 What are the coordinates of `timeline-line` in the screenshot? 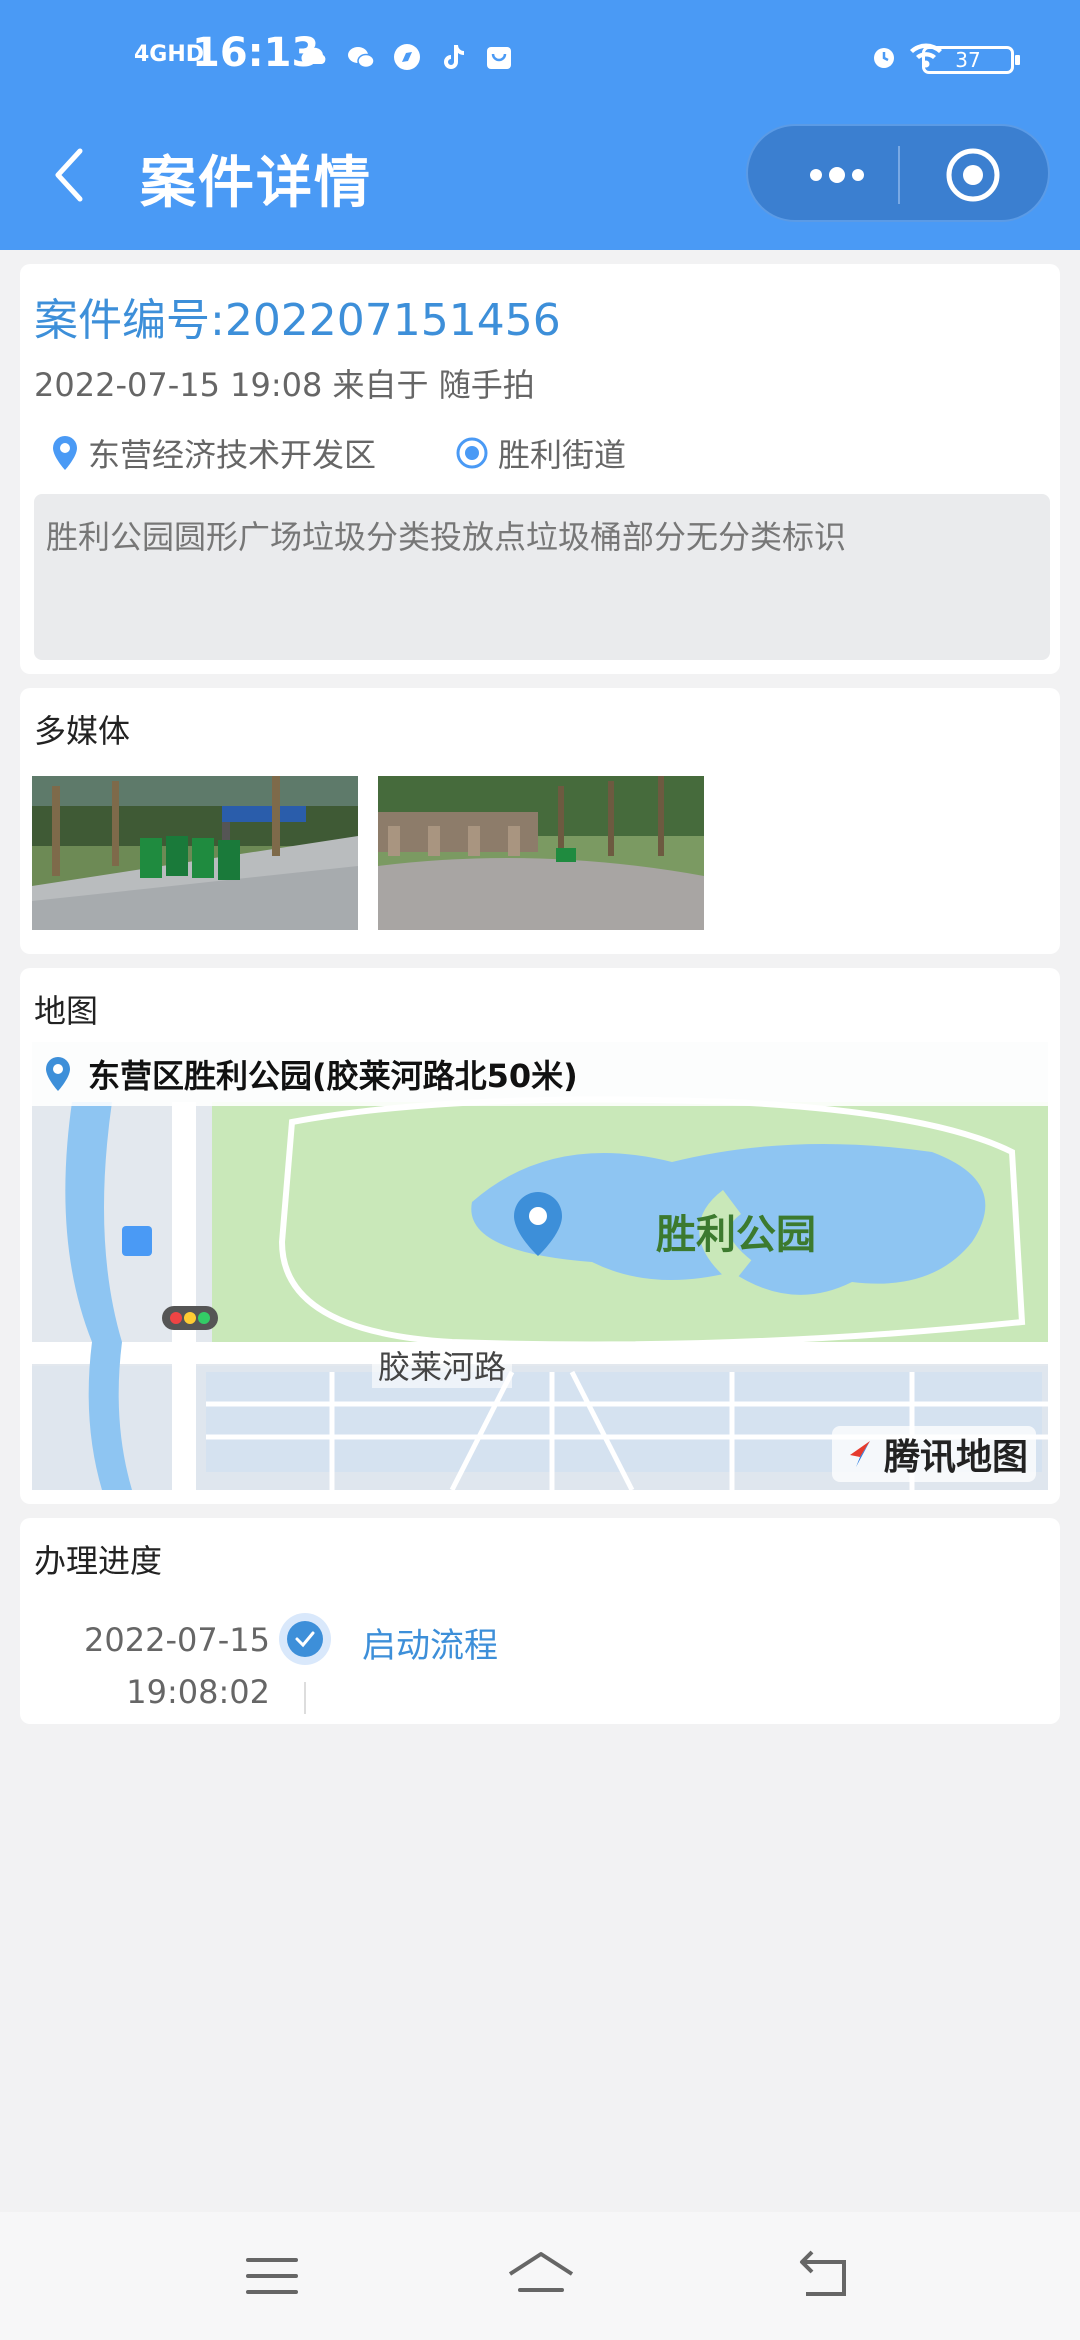 It's located at (305, 1698).